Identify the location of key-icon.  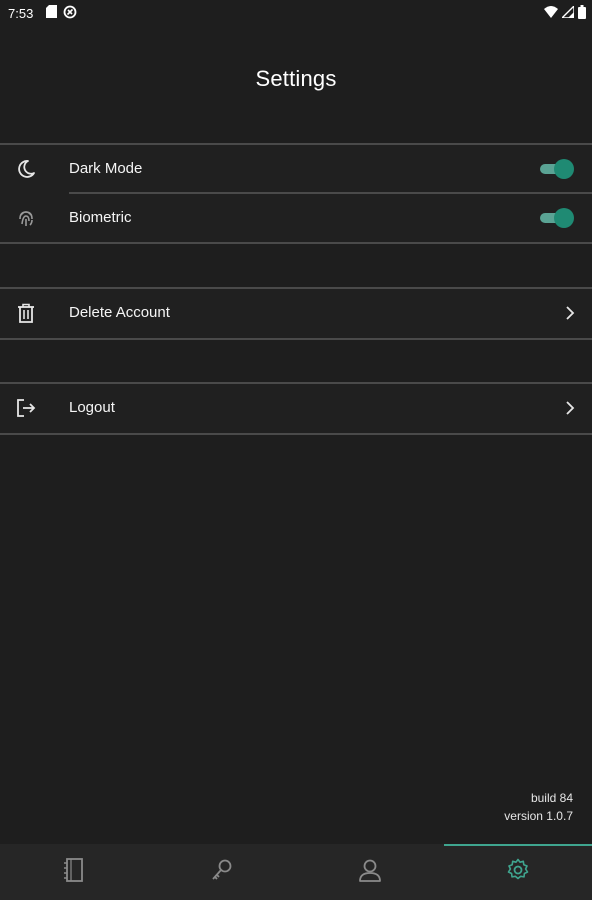
(222, 872).